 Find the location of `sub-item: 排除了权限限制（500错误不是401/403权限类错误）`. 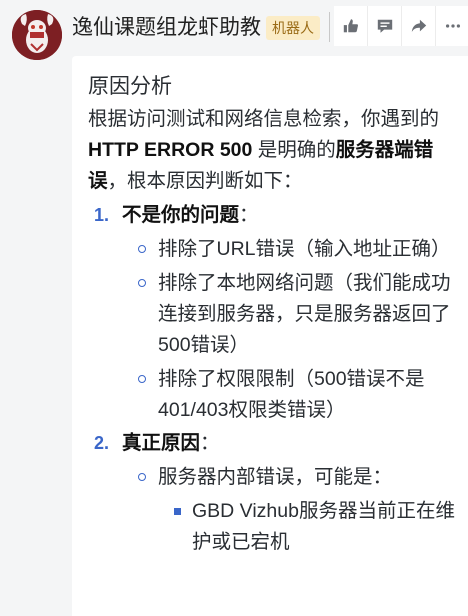

sub-item: 排除了权限限制（500错误不是401/403权限类错误） is located at coordinates (274, 395).